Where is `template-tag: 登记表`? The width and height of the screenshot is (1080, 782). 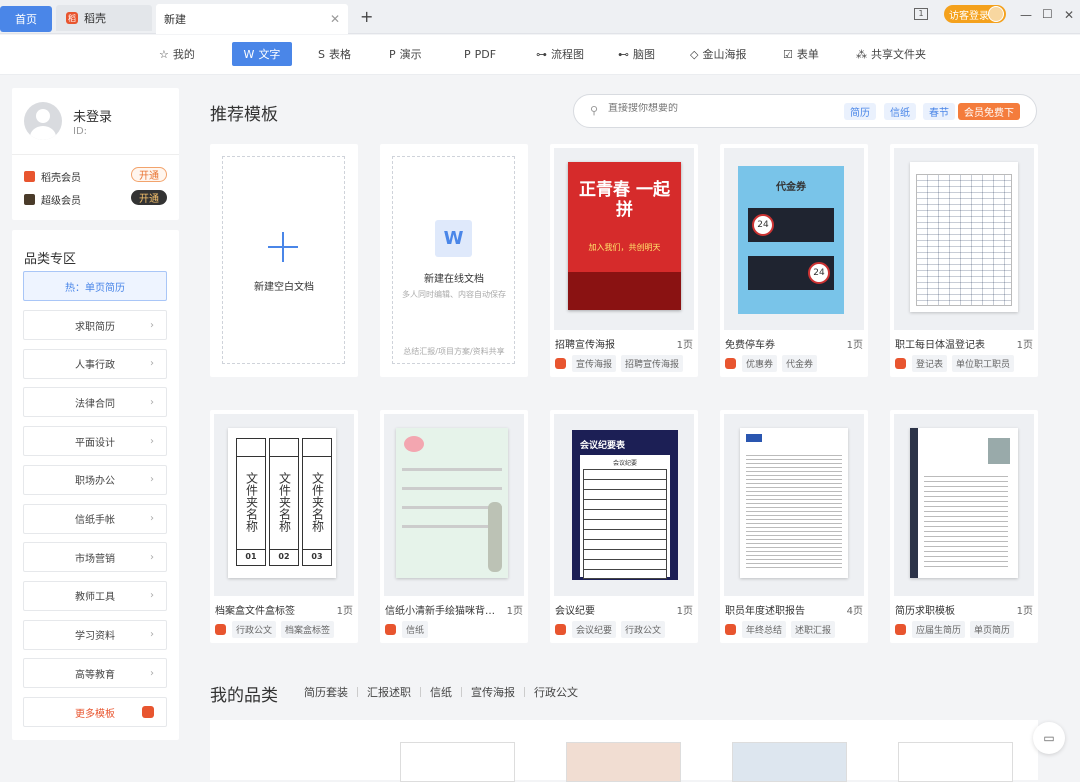 template-tag: 登记表 is located at coordinates (930, 363).